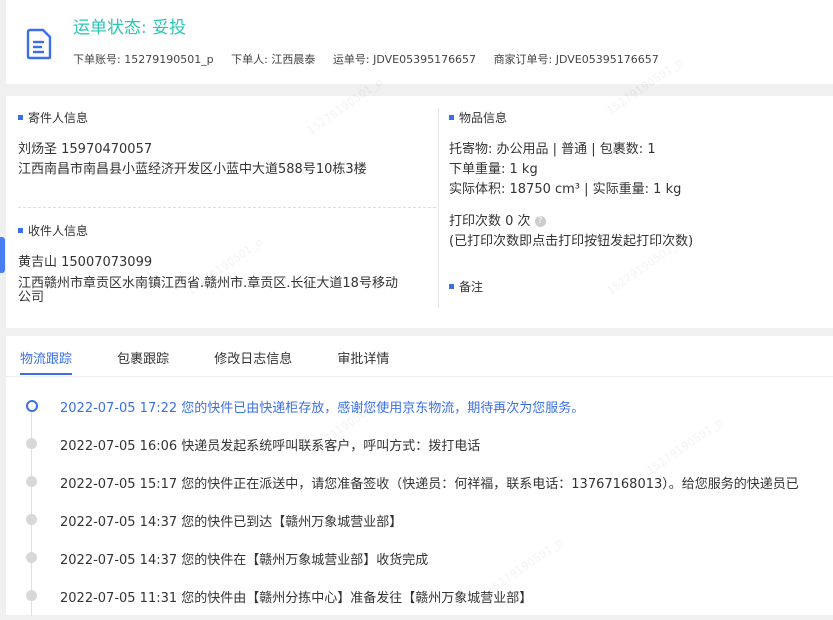 The image size is (833, 620). Describe the element at coordinates (419, 376) in the screenshot. I see `tabs-underline` at that location.